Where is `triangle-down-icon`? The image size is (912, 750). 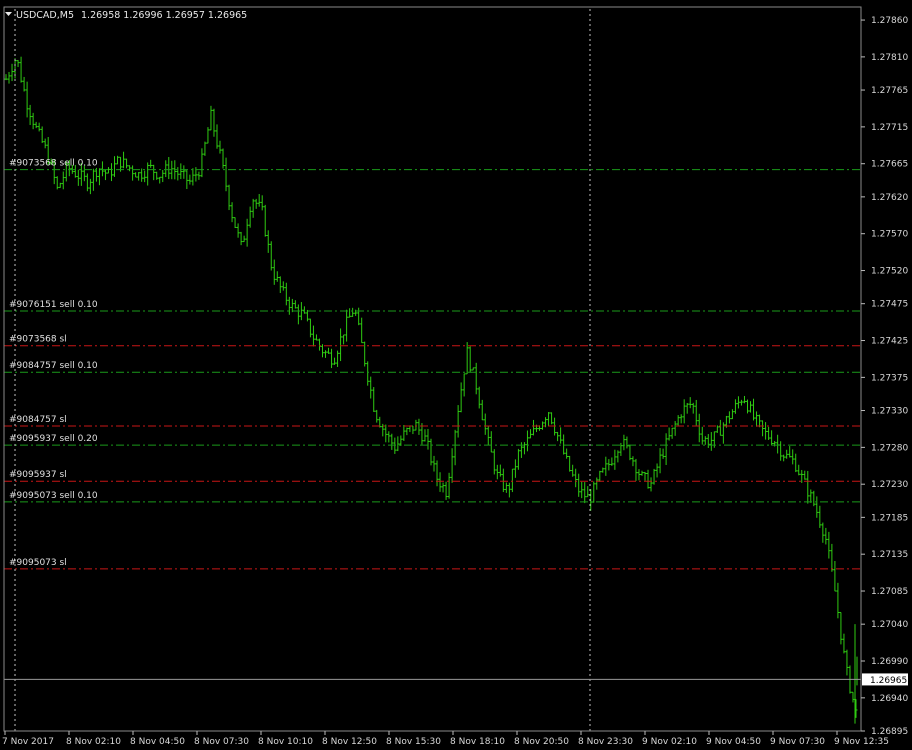 triangle-down-icon is located at coordinates (8, 14).